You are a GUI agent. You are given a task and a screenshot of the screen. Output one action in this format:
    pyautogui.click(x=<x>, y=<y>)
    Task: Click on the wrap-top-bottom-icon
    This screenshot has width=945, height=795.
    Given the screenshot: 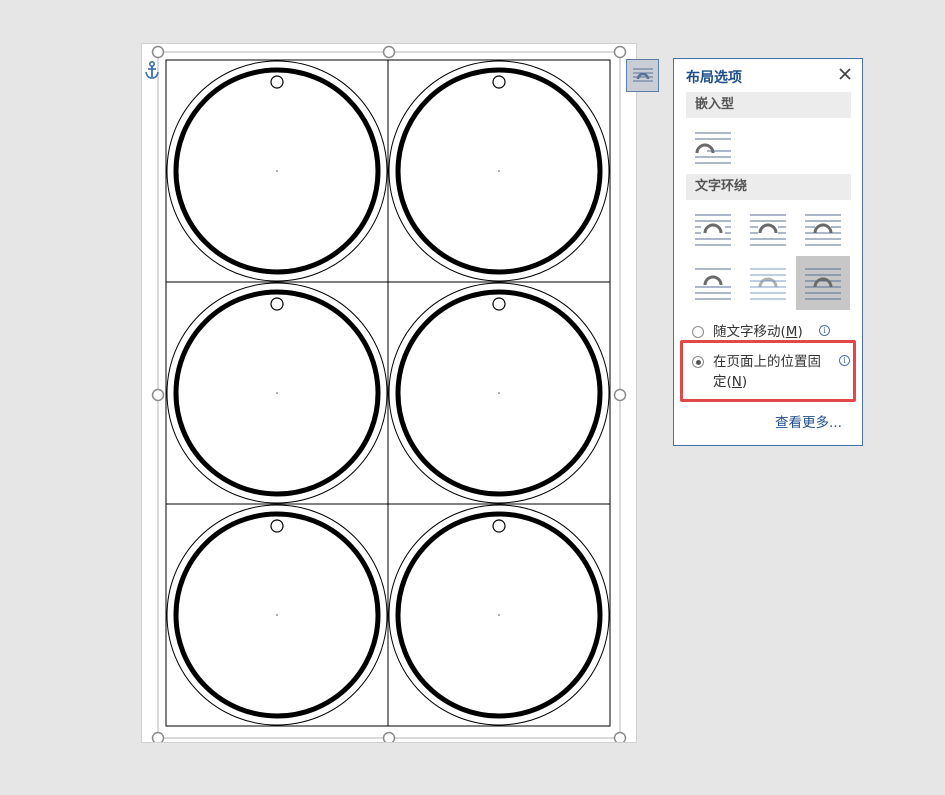 What is the action you would take?
    pyautogui.click(x=713, y=284)
    